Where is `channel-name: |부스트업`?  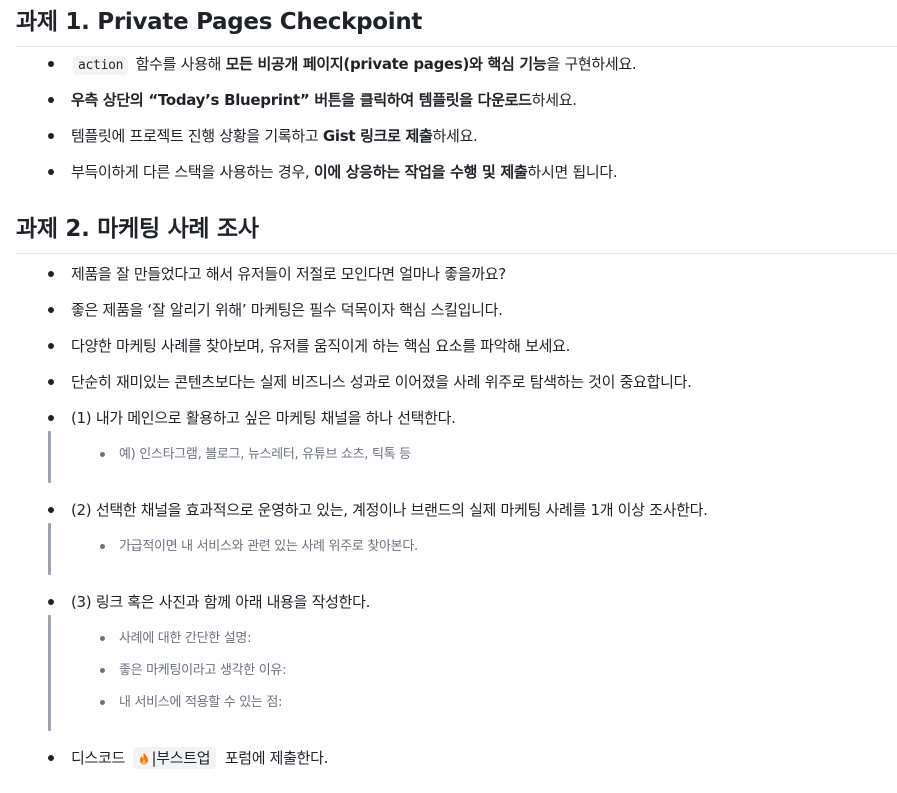 channel-name: |부스트업 is located at coordinates (181, 758).